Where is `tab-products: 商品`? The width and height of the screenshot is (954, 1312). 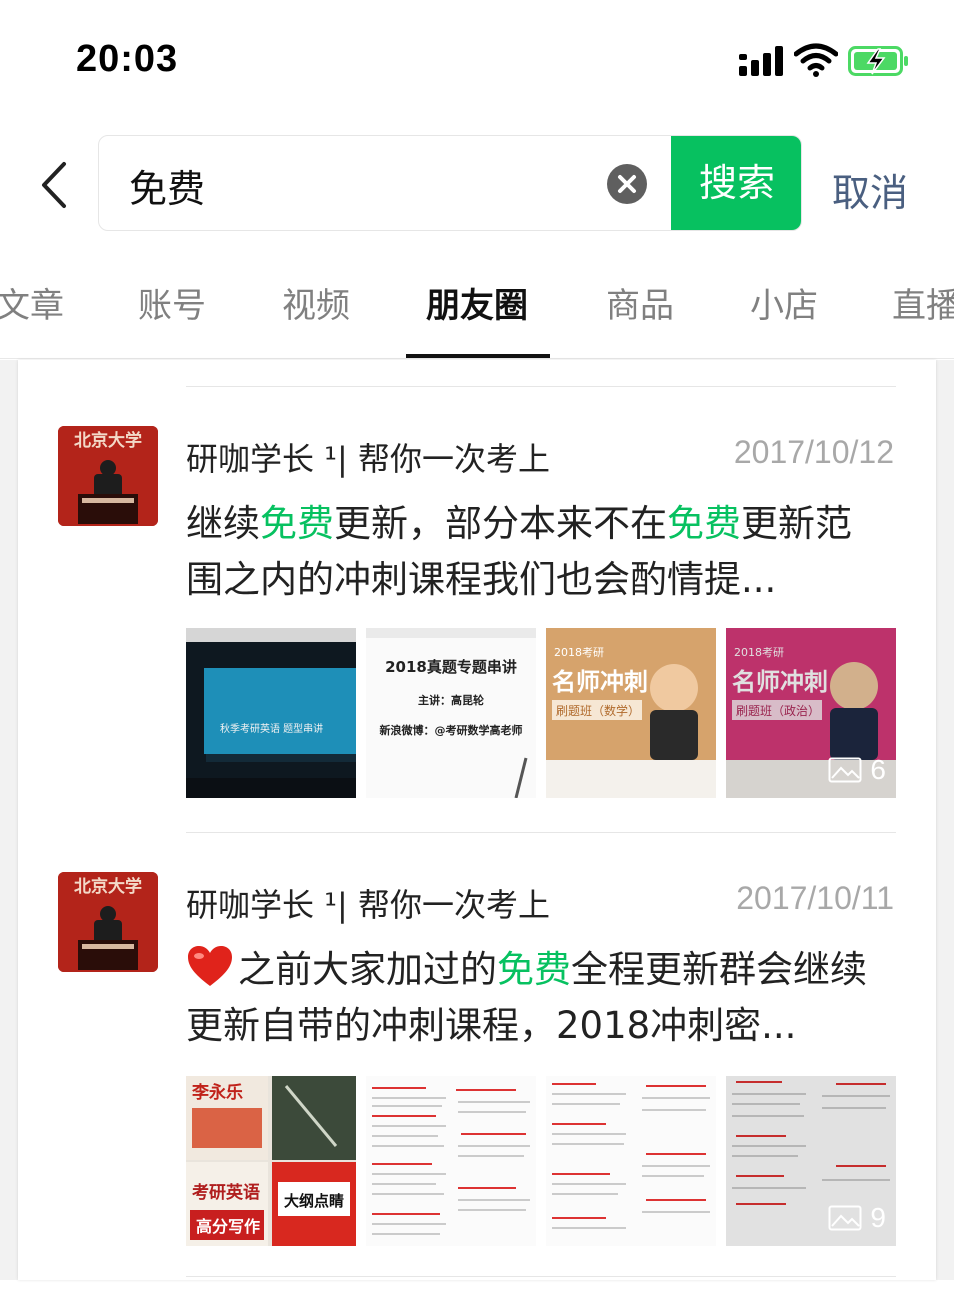
tab-products: 商品 is located at coordinates (640, 302).